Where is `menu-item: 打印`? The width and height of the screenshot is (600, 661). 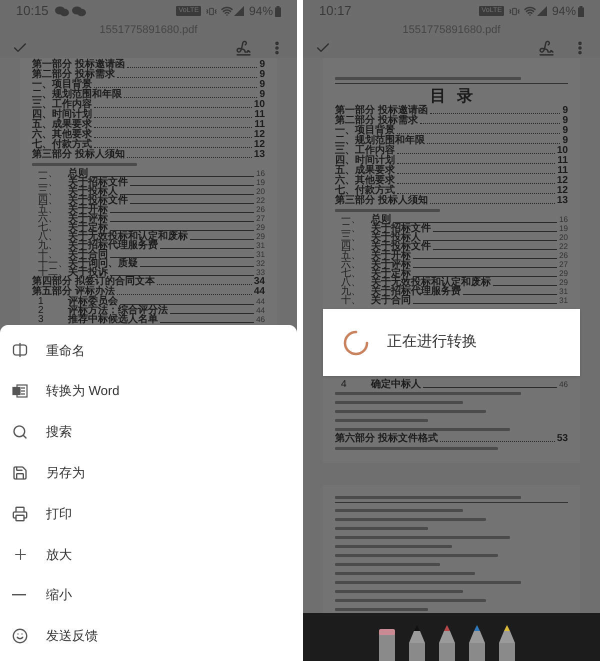
menu-item: 打印 is located at coordinates (148, 513).